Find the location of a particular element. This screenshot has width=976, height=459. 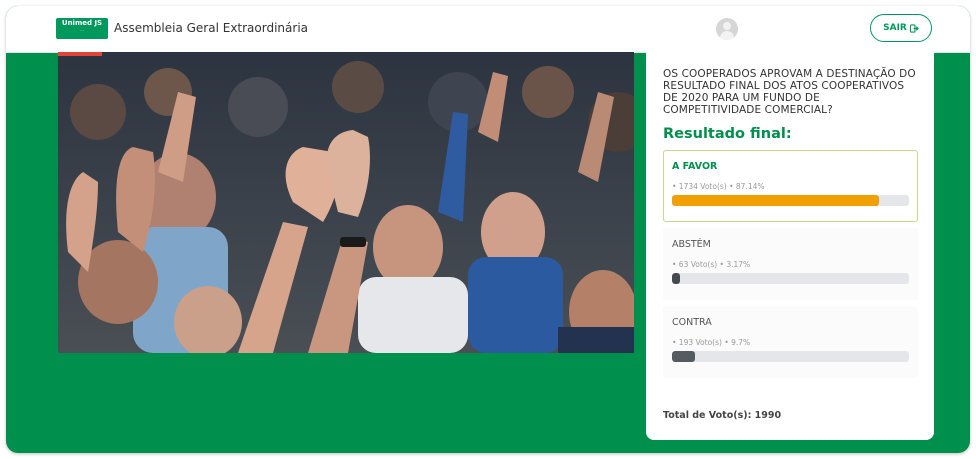

option-stats: • 1734 Voto(s) • 87.14% is located at coordinates (718, 186).